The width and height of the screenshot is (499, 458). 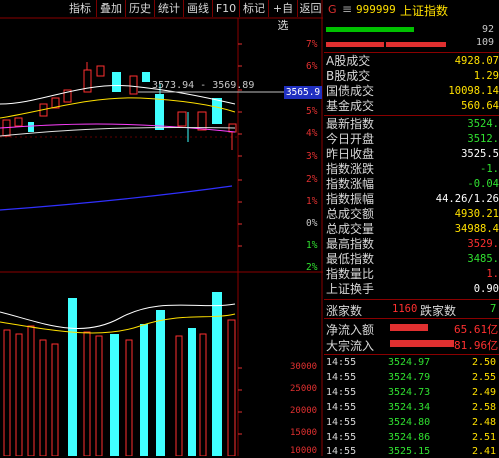 I want to click on stat-row-low: 最低指数 3485., so click(x=412, y=259).